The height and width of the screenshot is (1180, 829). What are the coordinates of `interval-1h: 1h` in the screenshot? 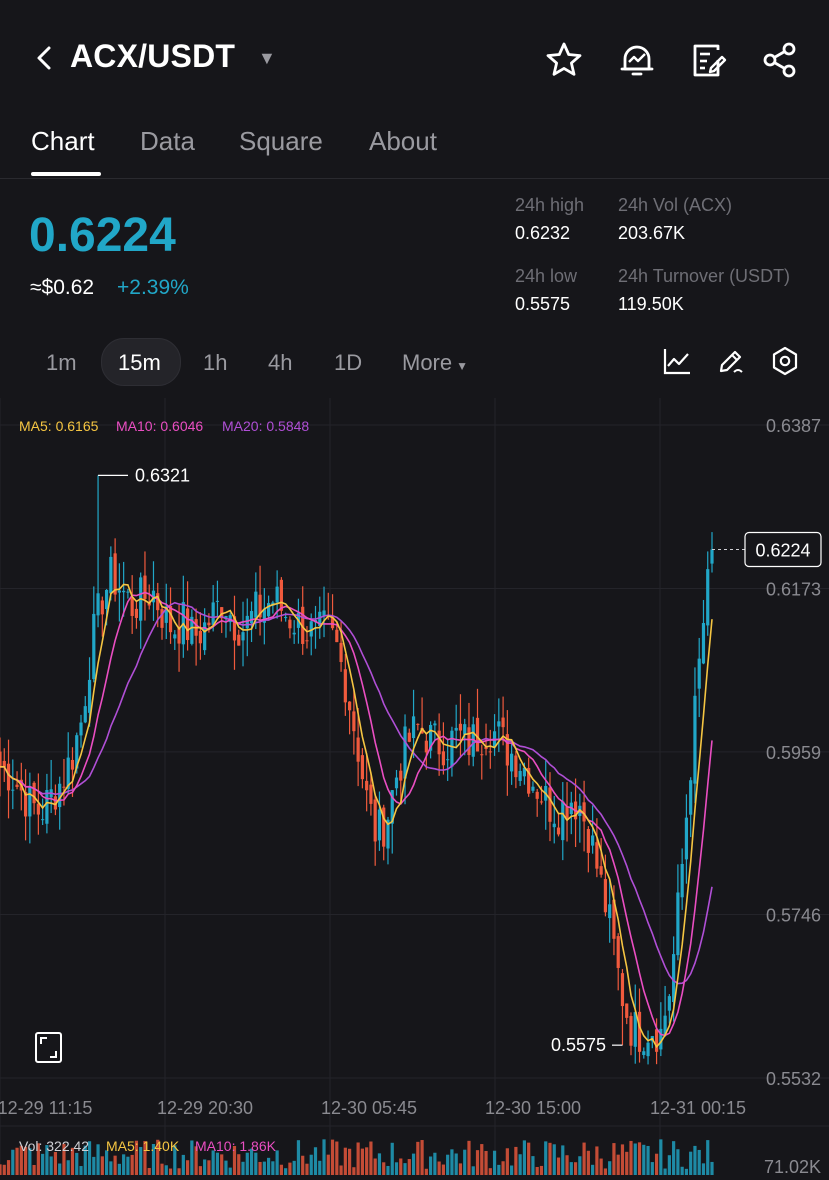 It's located at (215, 363).